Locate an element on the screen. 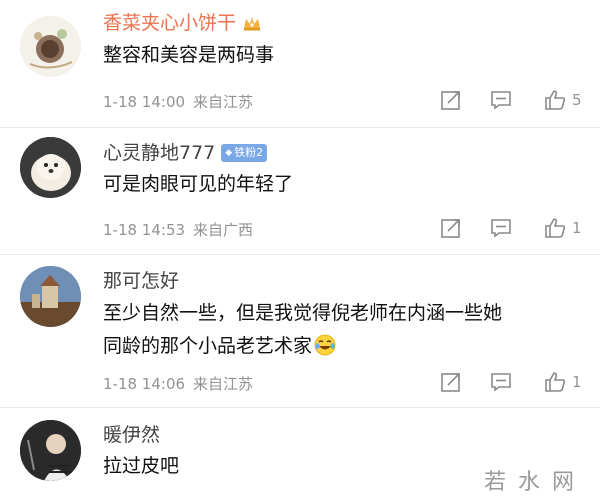 The height and width of the screenshot is (499, 600). comment-text: 至少自然一些，但是我觉得倪老师在内涵一些她 同龄的那个小品老艺术家 is located at coordinates (302, 330).